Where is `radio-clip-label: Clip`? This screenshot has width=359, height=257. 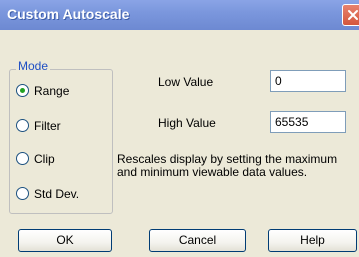
radio-clip-label: Clip is located at coordinates (44, 159).